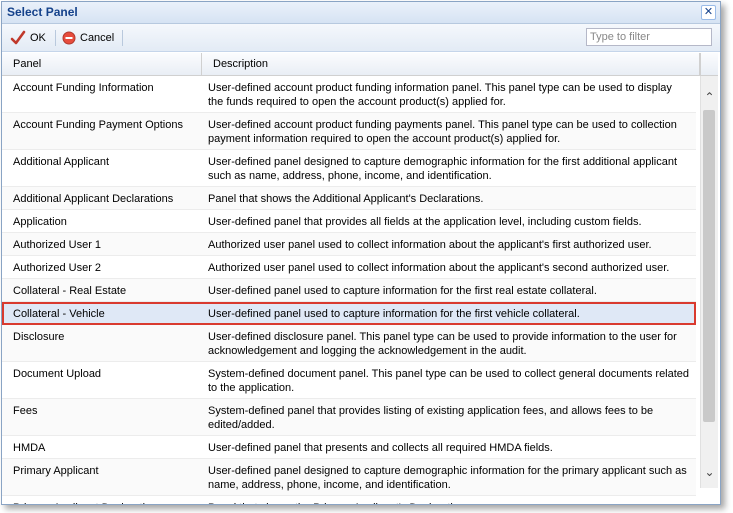 The height and width of the screenshot is (513, 733). I want to click on panel-name-cell: Additional Applicant, so click(61, 162).